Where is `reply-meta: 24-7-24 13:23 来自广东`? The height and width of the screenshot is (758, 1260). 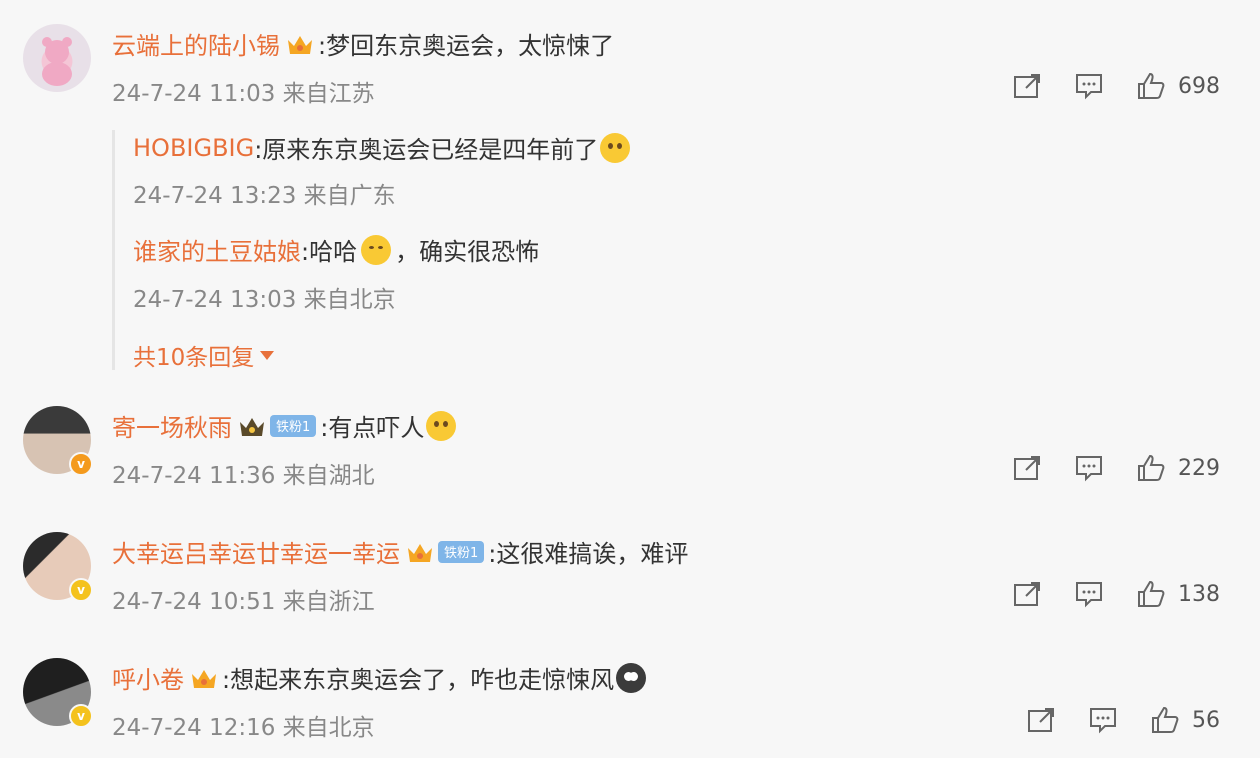 reply-meta: 24-7-24 13:23 来自广东 is located at coordinates (264, 193).